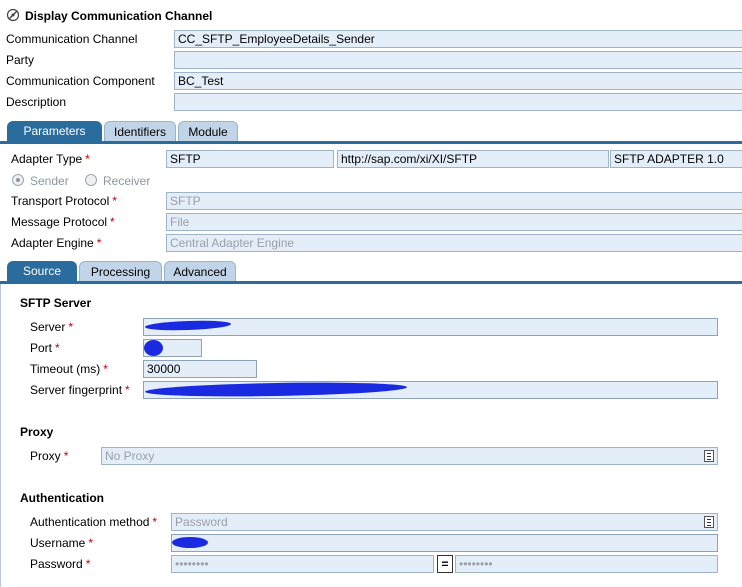  Describe the element at coordinates (458, 81) in the screenshot. I see `component-field: BC_Test` at that location.